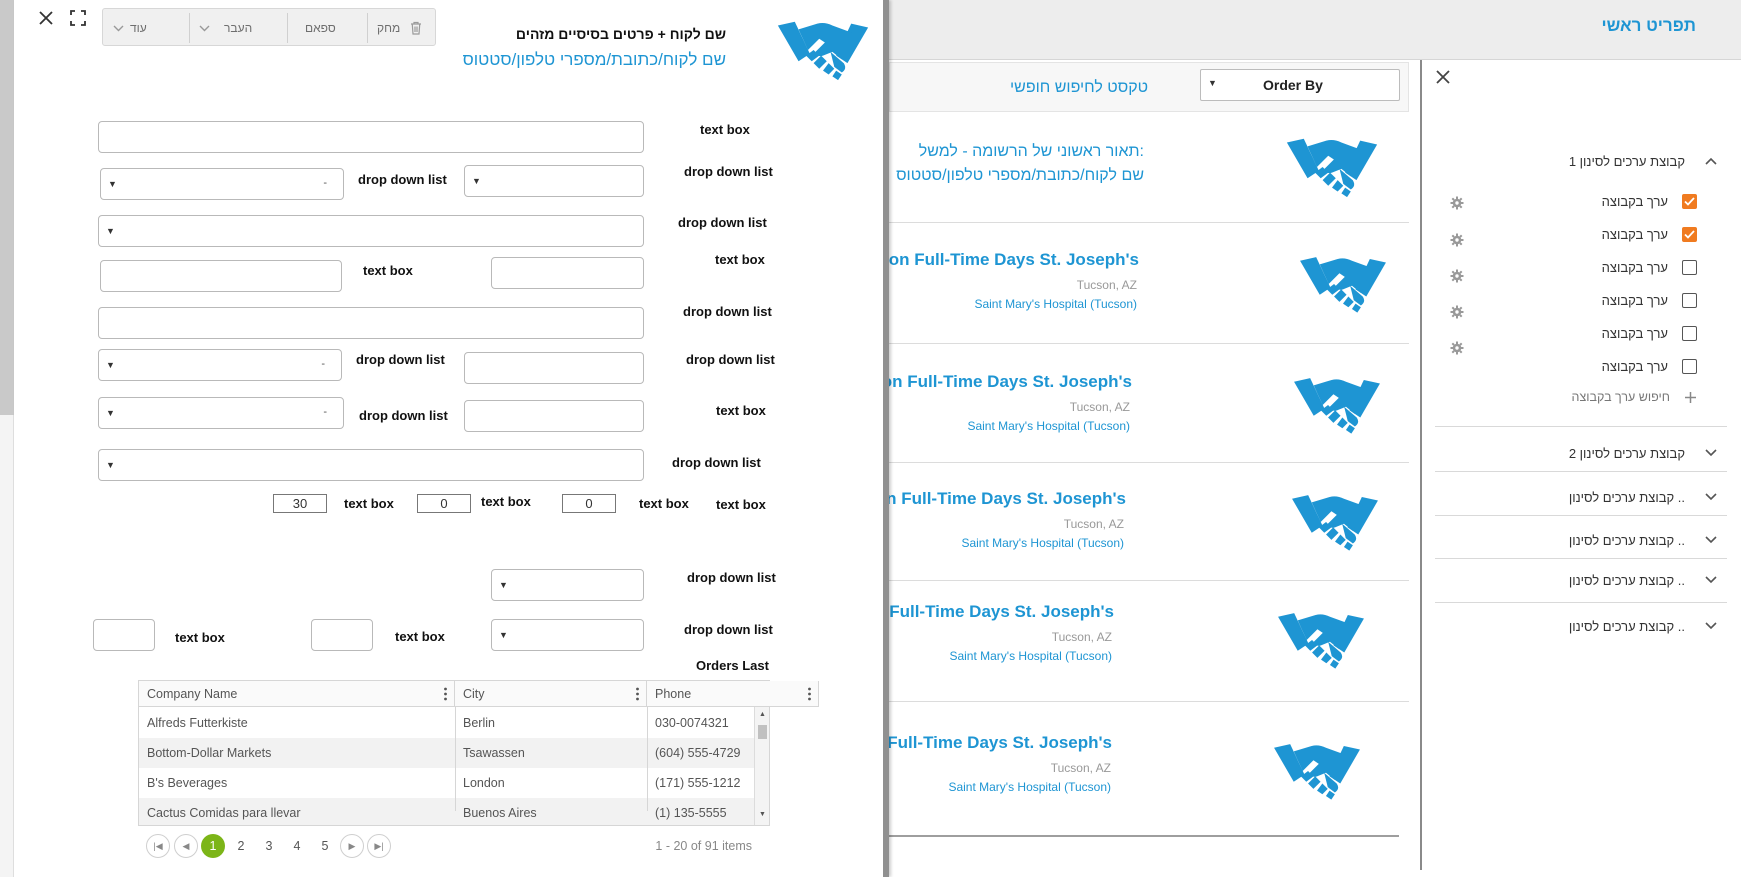  Describe the element at coordinates (225, 28) in the screenshot. I see `move-button: העבר` at that location.